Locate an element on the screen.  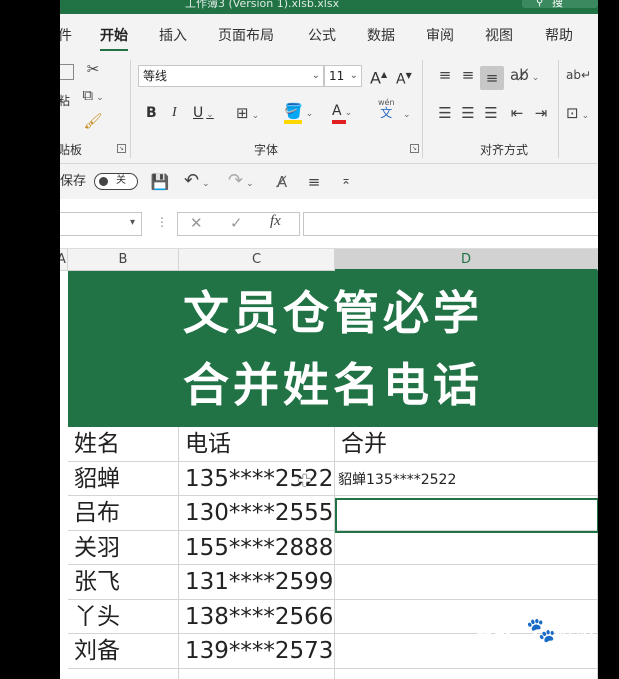
title-bar: 工作簿3 (Version 1).xlsb.xlsx ⚲ 搜 is located at coordinates (329, 7).